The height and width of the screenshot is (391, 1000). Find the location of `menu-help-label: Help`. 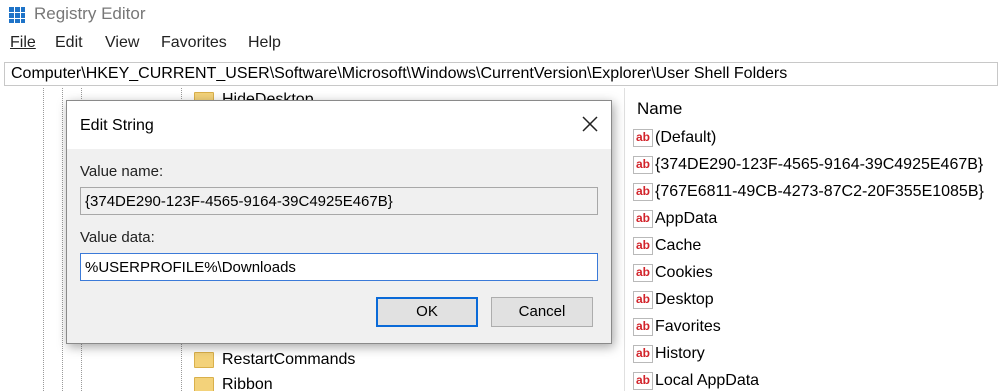

menu-help-label: Help is located at coordinates (264, 42).